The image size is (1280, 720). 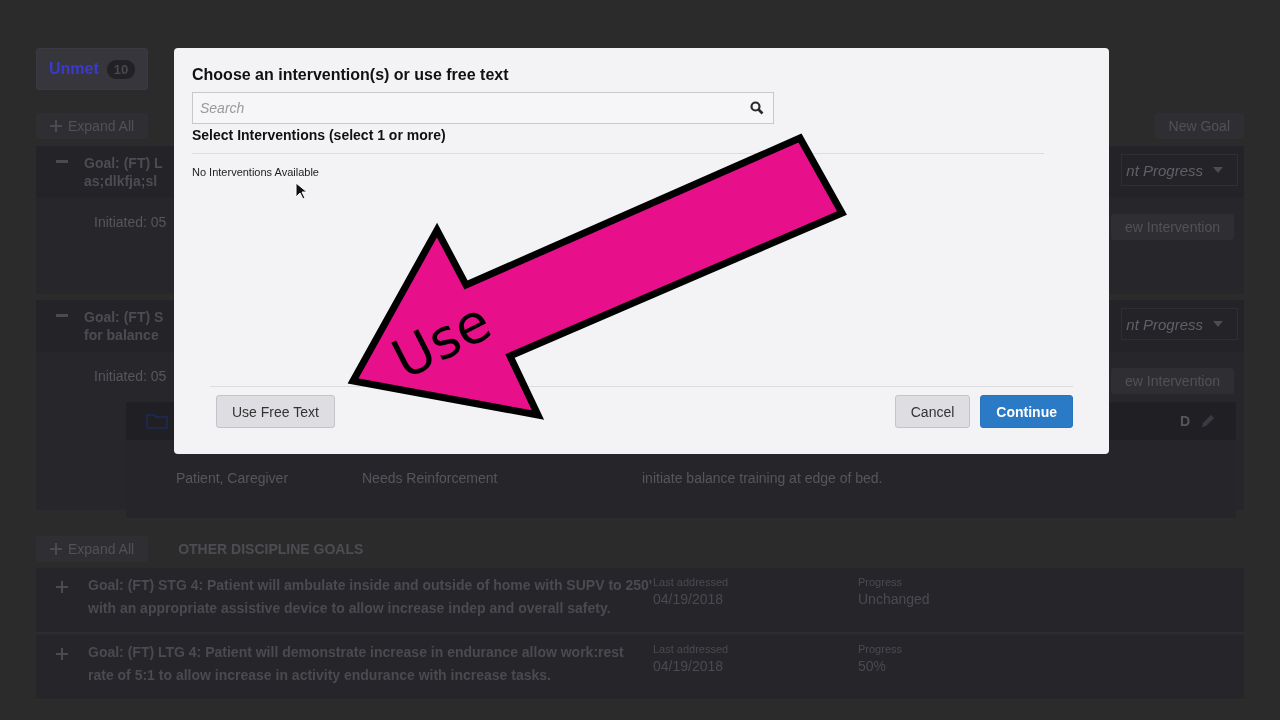 What do you see at coordinates (256, 172) in the screenshot?
I see `empty-message: No Interventions Available` at bounding box center [256, 172].